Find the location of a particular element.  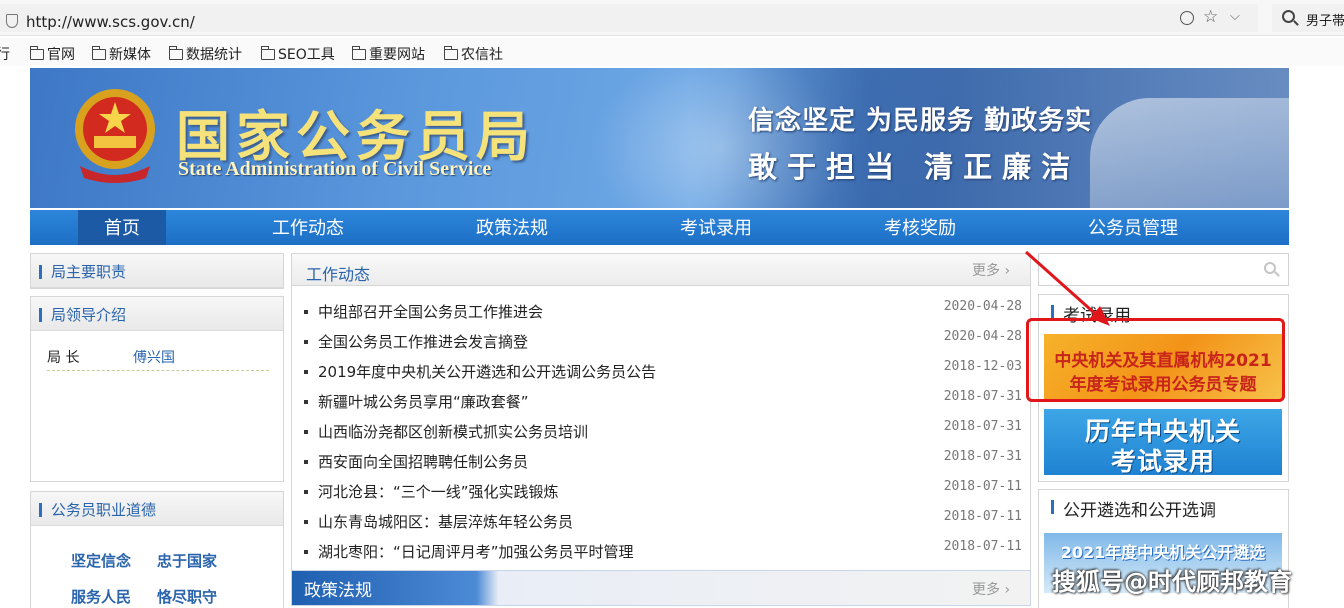

news-title-link: 山西临汾尧都区创新模式抓实公务员培训 is located at coordinates (453, 431).